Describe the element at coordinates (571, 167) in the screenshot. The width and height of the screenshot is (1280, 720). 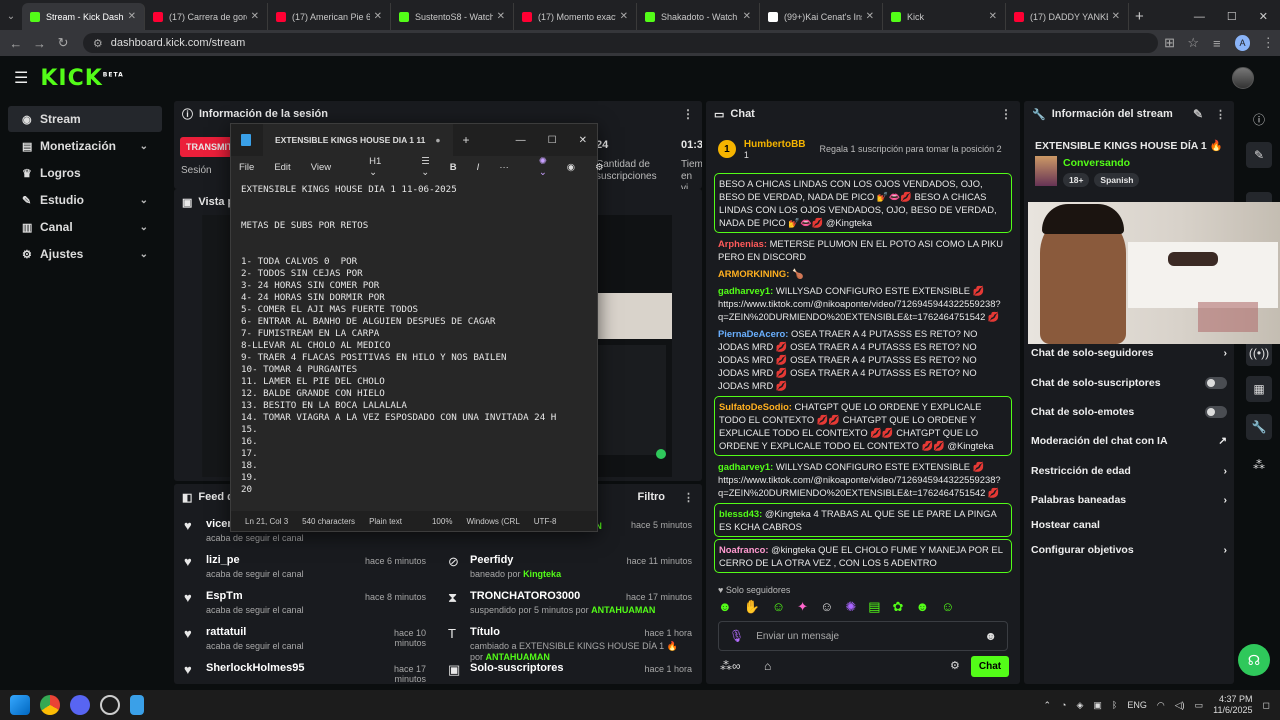
I see `account-icon: ◉` at that location.